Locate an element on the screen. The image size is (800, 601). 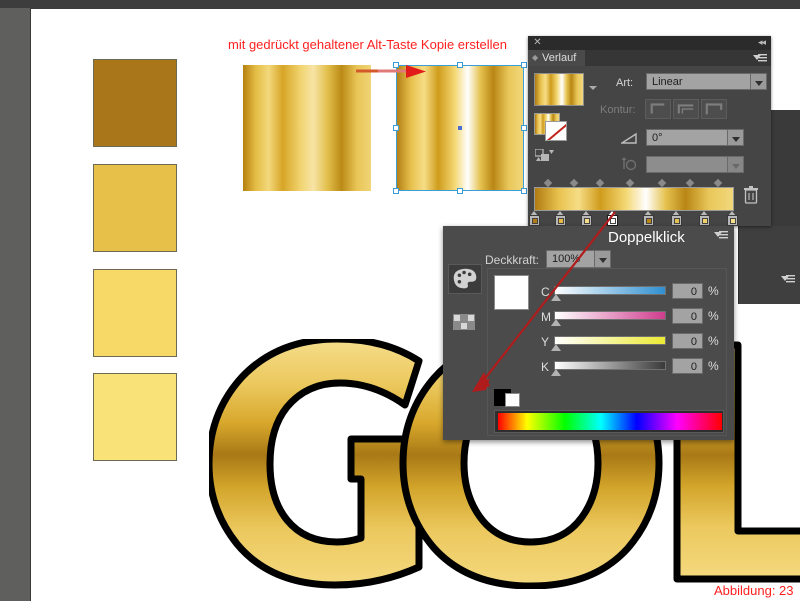
selection-center-point is located at coordinates (460, 128).